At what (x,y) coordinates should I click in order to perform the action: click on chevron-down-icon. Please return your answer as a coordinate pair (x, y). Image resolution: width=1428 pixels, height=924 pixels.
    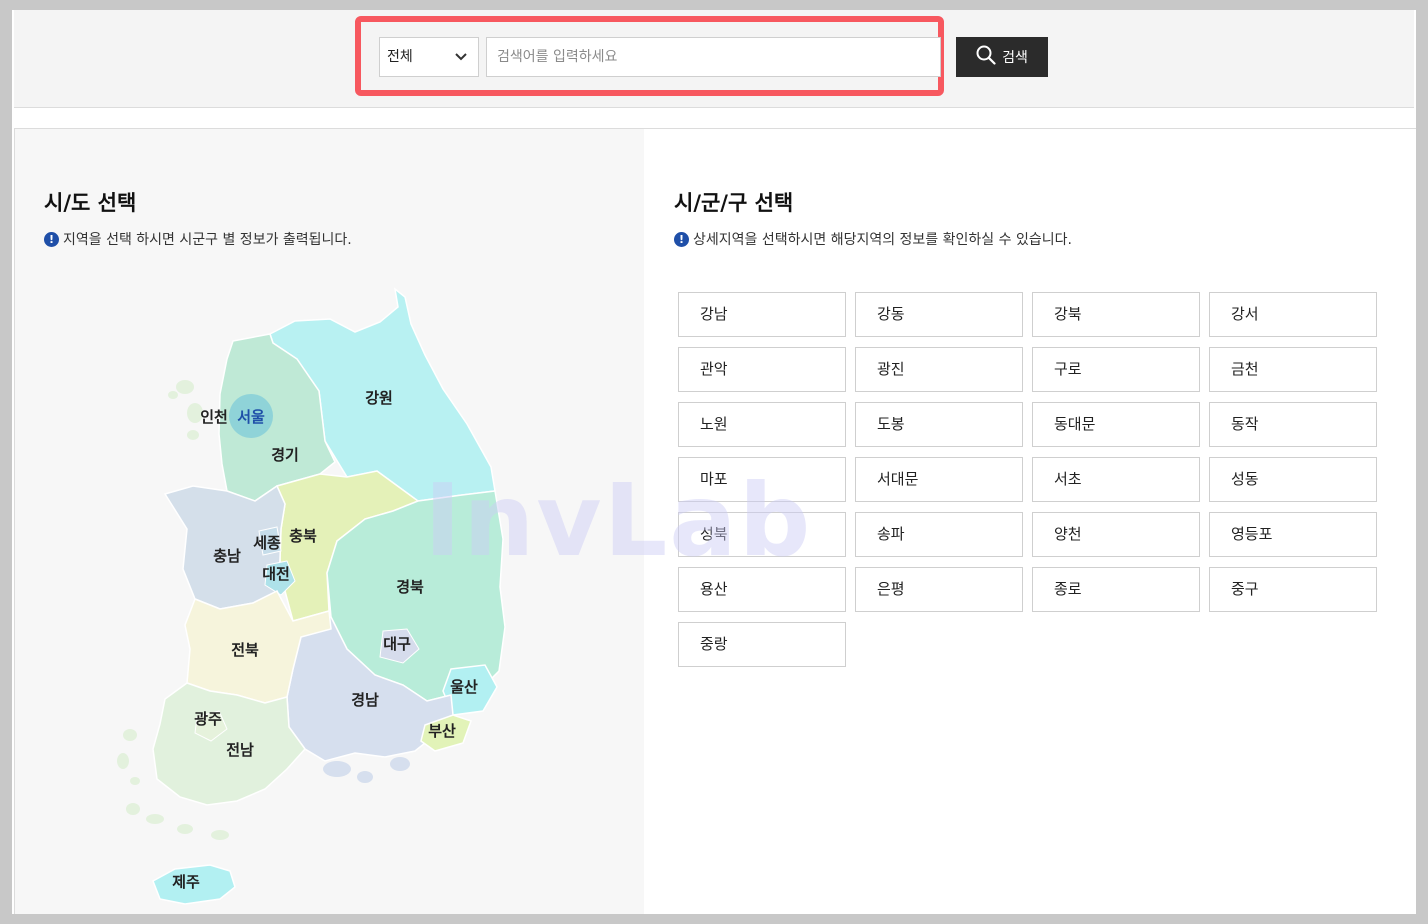
    Looking at the image, I should click on (461, 64).